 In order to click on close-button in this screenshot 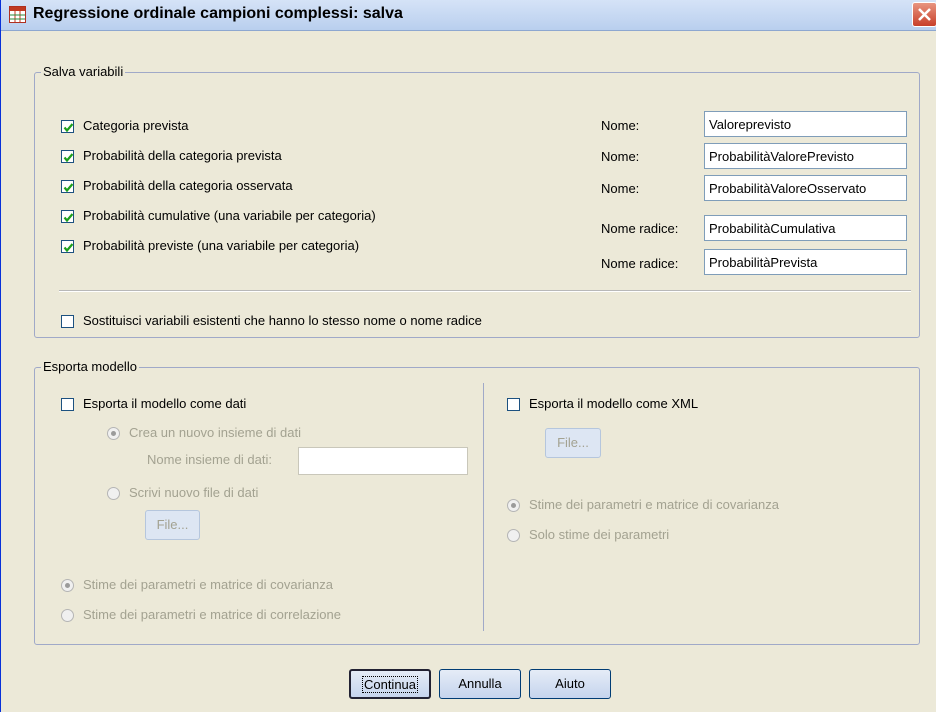, I will do `click(924, 14)`.